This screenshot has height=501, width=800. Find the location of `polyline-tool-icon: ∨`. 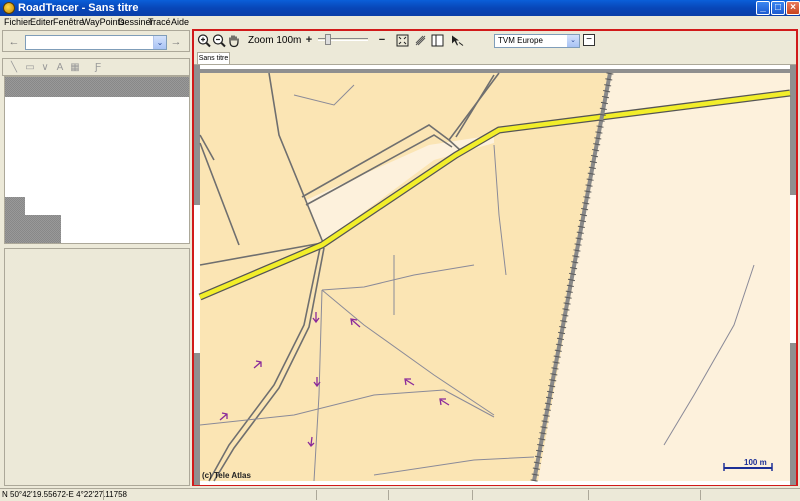

polyline-tool-icon: ∨ is located at coordinates (45, 67).